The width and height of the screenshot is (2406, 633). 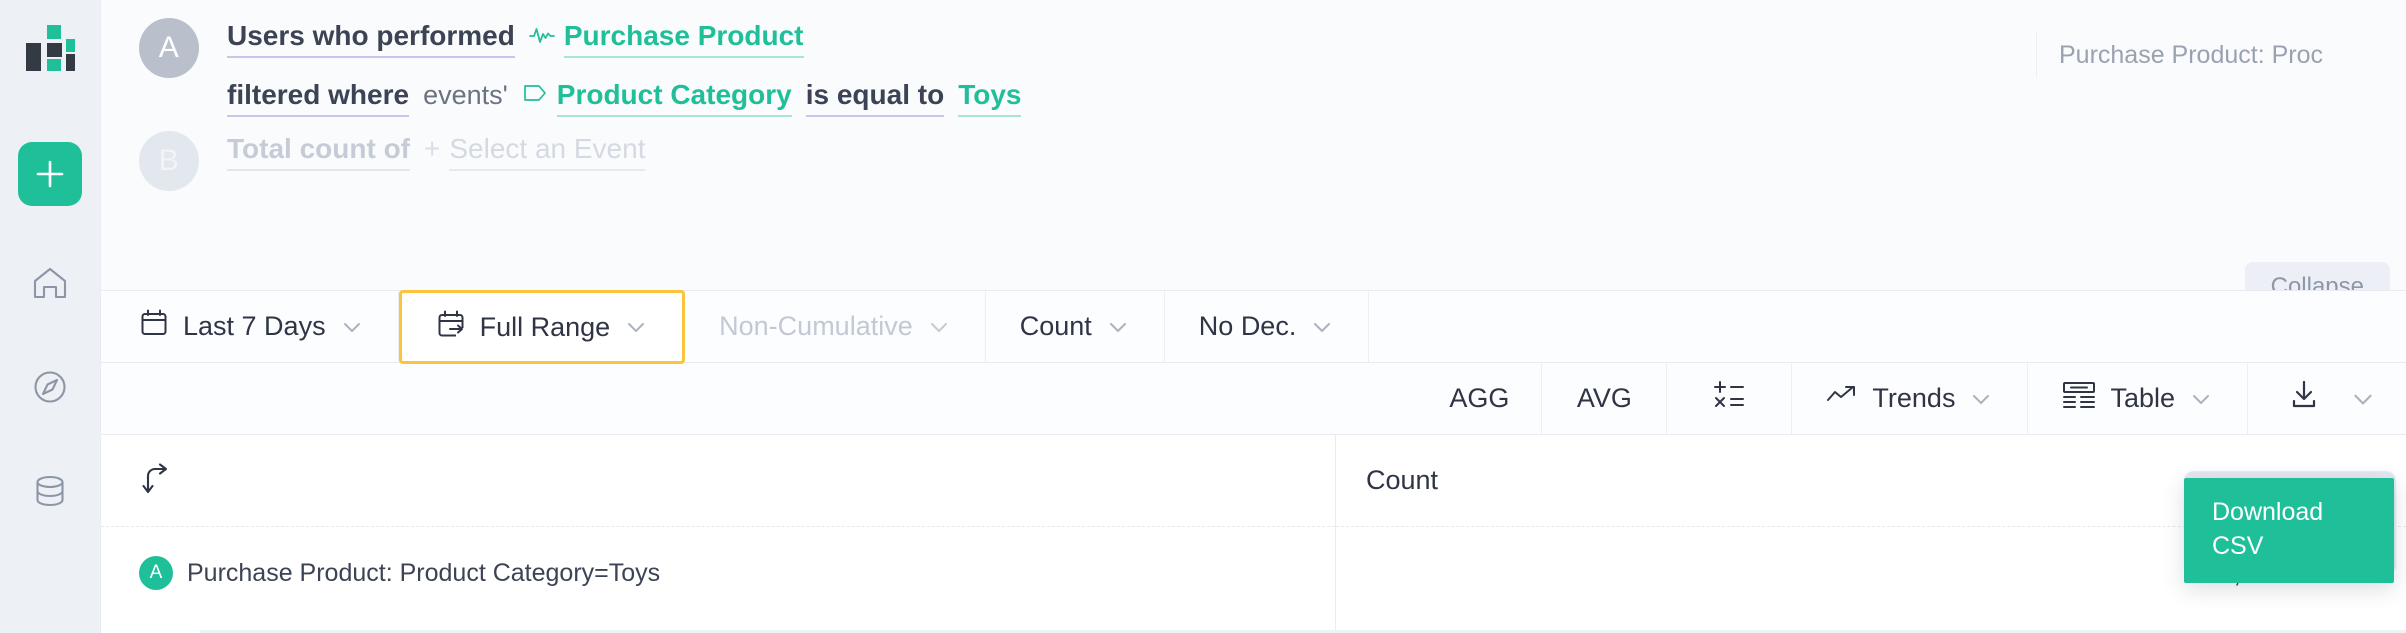 What do you see at coordinates (875, 99) in the screenshot?
I see `filter-operator-token: is equal to` at bounding box center [875, 99].